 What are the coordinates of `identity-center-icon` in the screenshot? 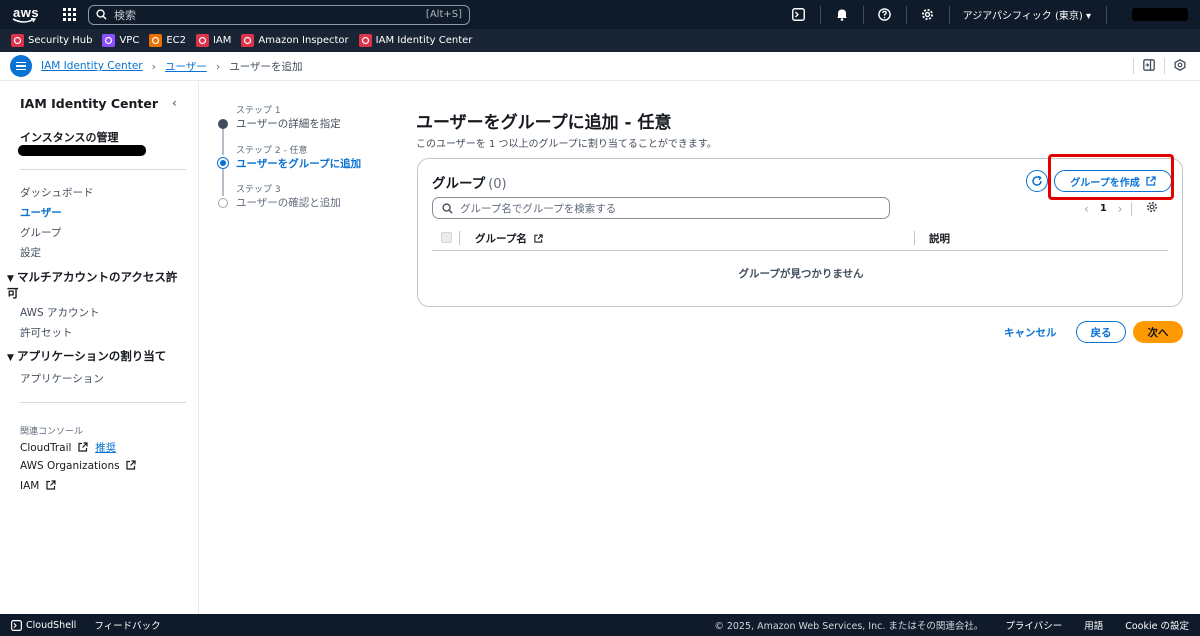 It's located at (365, 40).